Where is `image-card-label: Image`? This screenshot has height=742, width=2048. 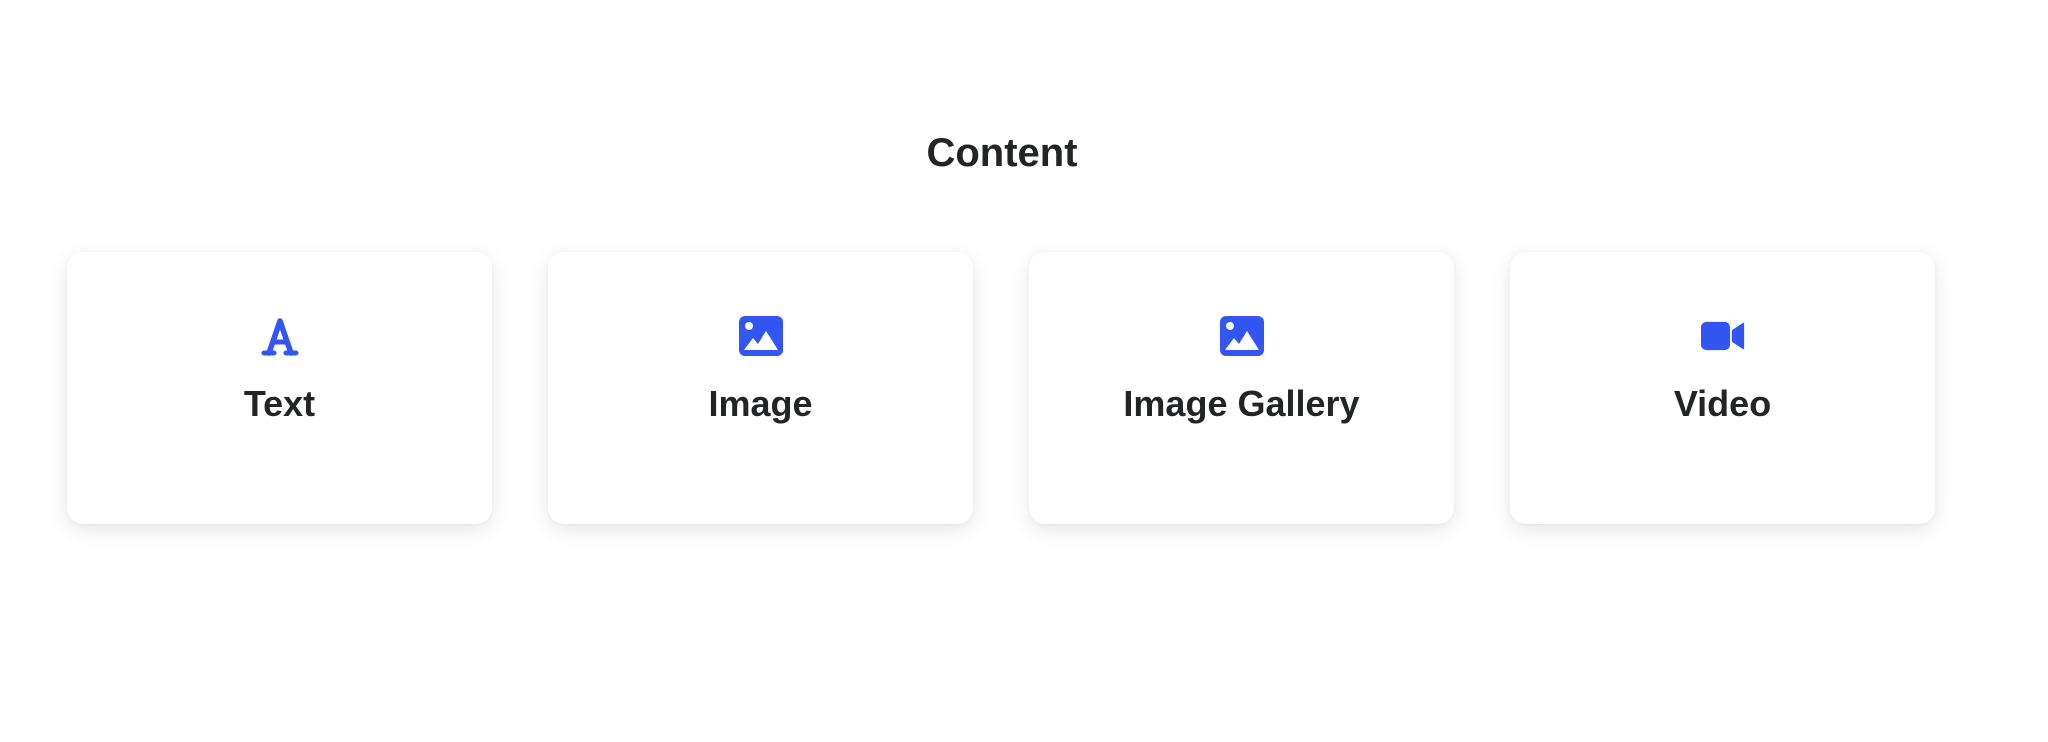 image-card-label: Image is located at coordinates (760, 403).